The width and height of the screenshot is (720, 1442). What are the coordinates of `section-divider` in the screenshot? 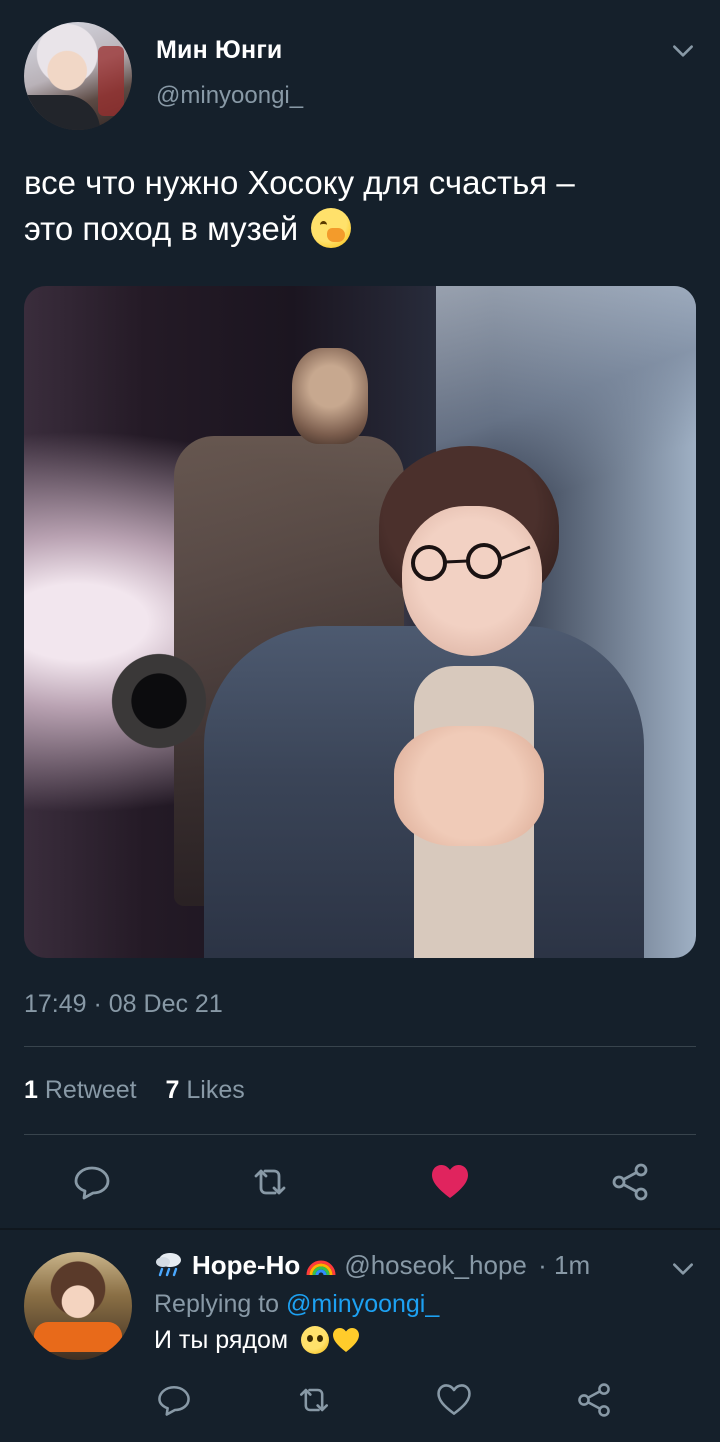 It's located at (360, 1229).